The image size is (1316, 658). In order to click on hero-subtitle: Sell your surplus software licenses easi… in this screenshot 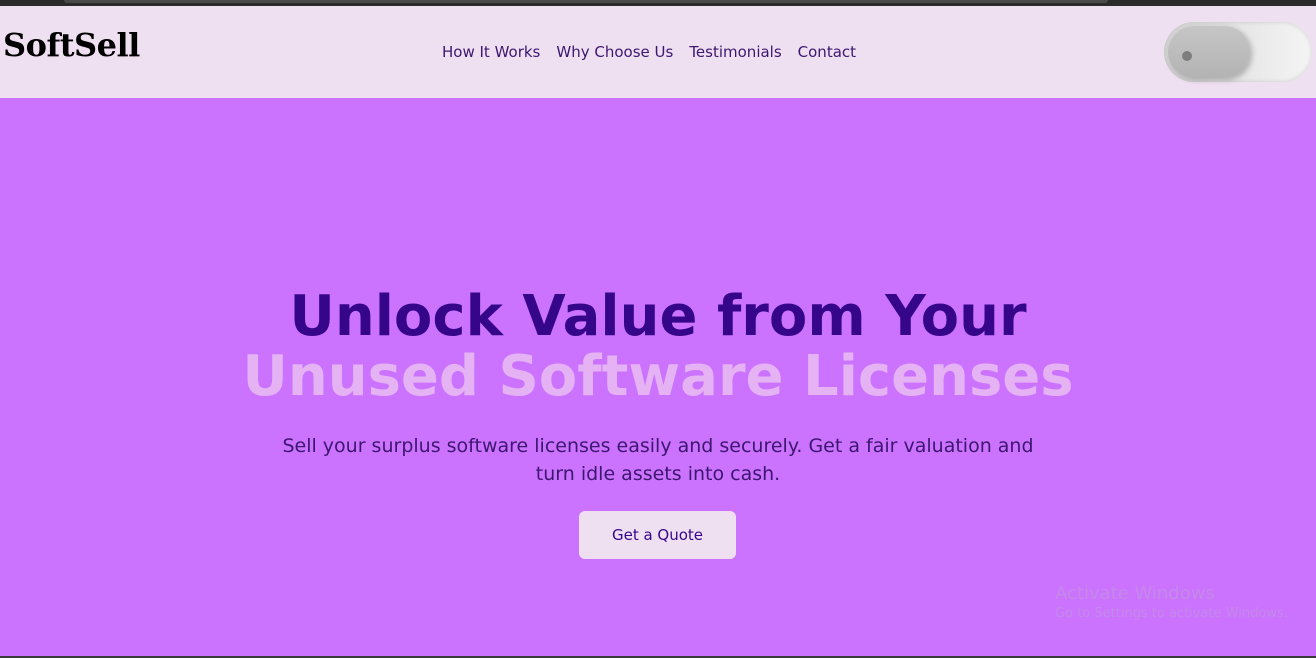, I will do `click(658, 460)`.